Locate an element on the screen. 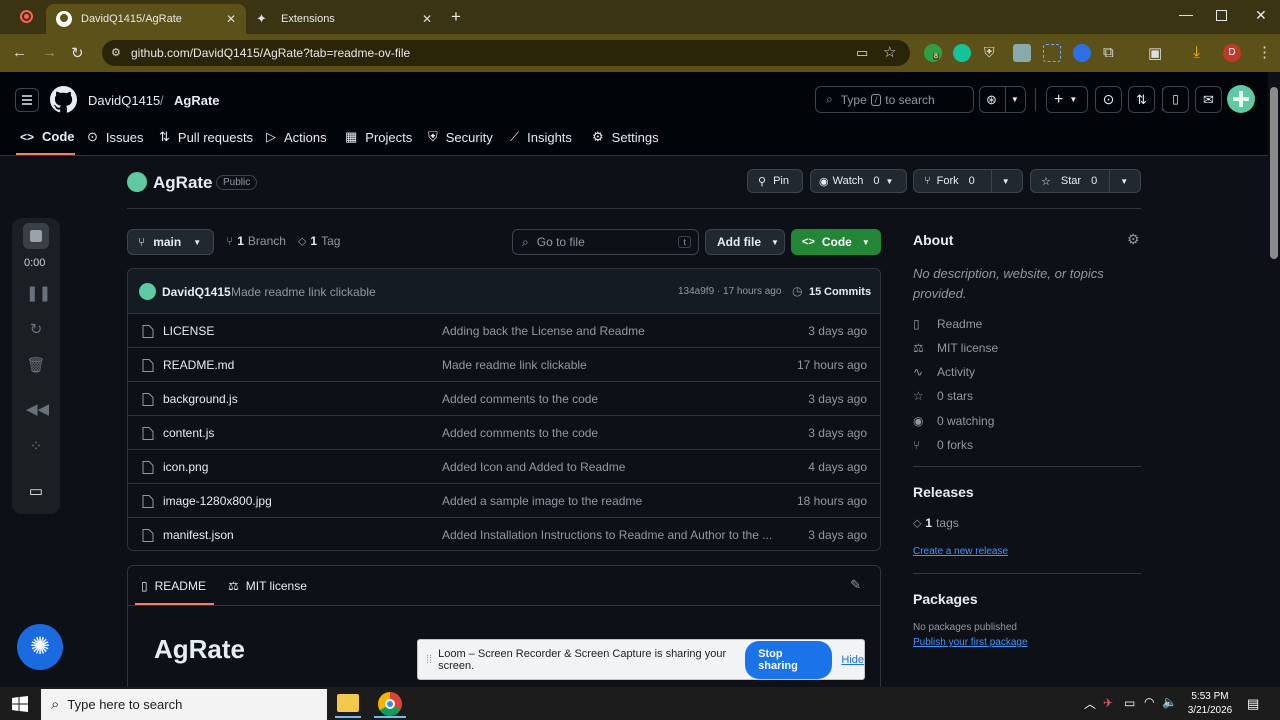 Image resolution: width=1280 pixels, height=720 pixels. watch-button: ◉ Watch 0 ▼ is located at coordinates (858, 181).